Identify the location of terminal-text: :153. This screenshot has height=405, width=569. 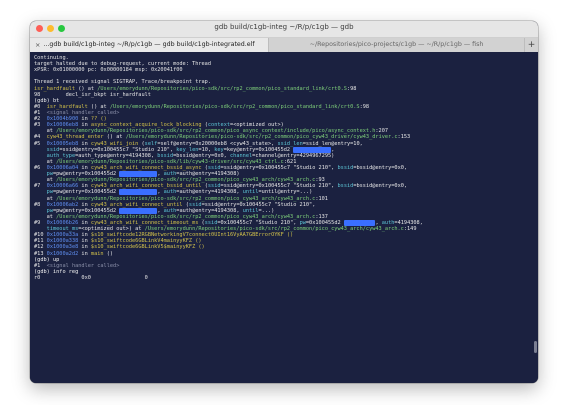
(404, 137).